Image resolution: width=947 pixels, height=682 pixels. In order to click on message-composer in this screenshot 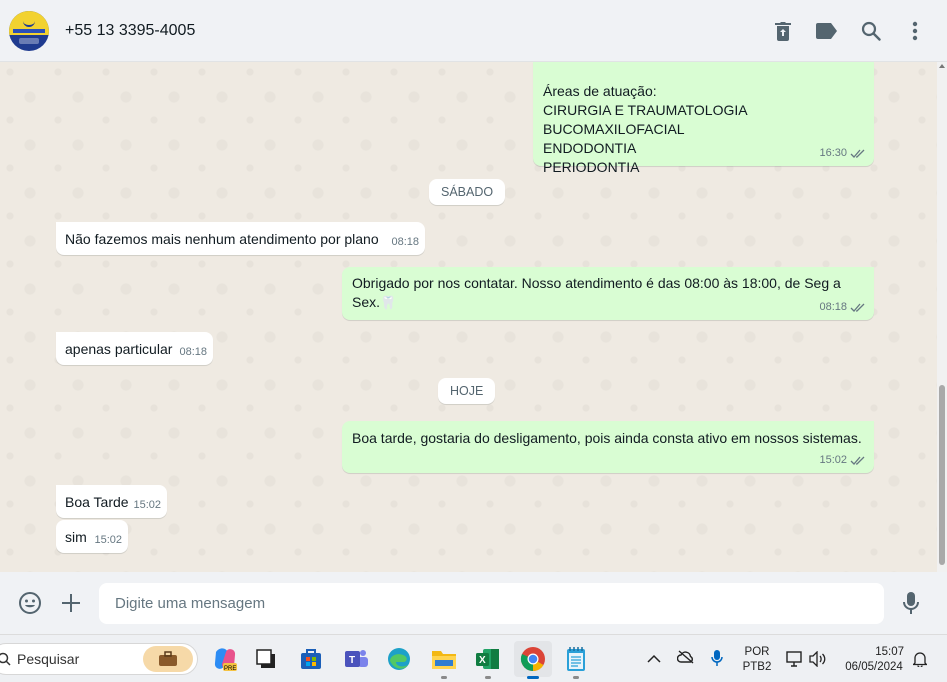, I will do `click(473, 603)`.